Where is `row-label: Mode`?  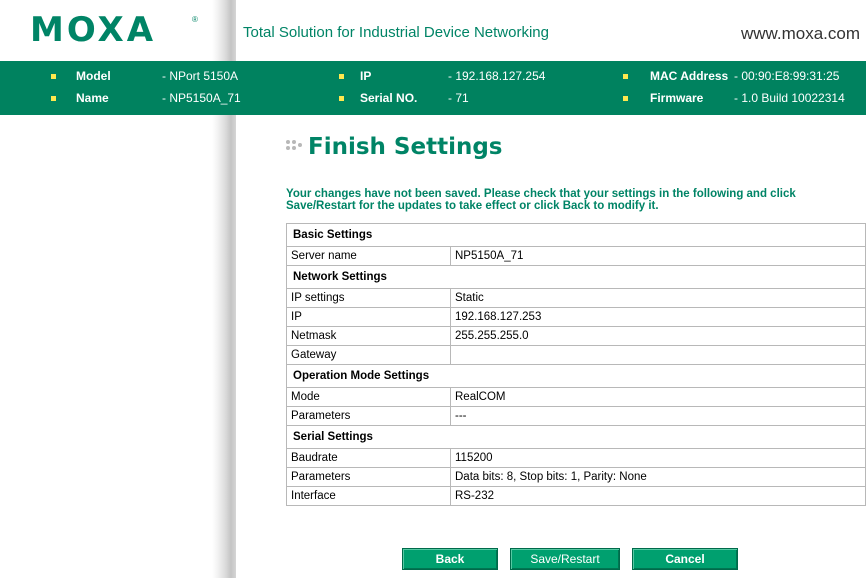 row-label: Mode is located at coordinates (368, 397).